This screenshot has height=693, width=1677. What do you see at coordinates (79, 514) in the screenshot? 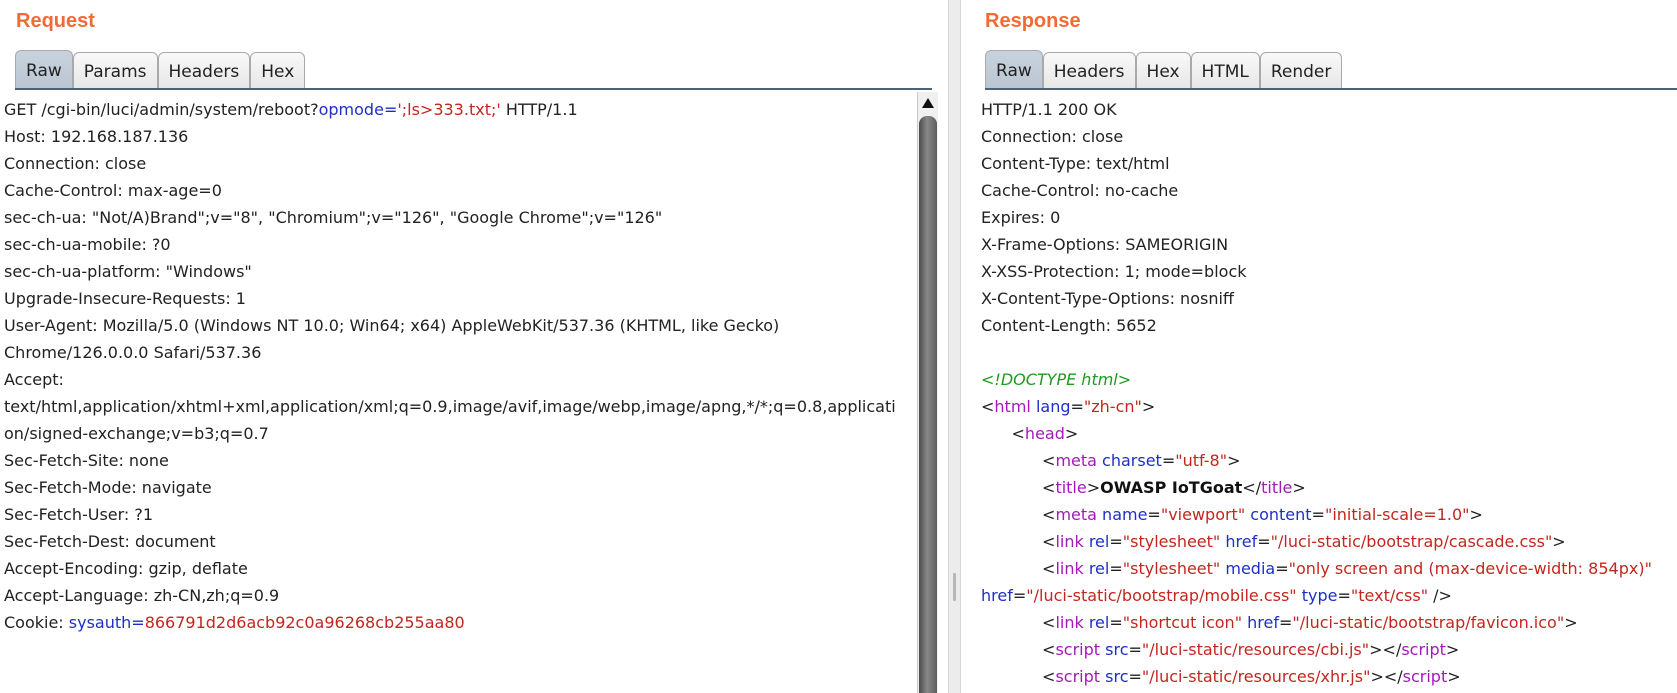
I see `text-segment: Sec-Fetch-User: ?1` at bounding box center [79, 514].